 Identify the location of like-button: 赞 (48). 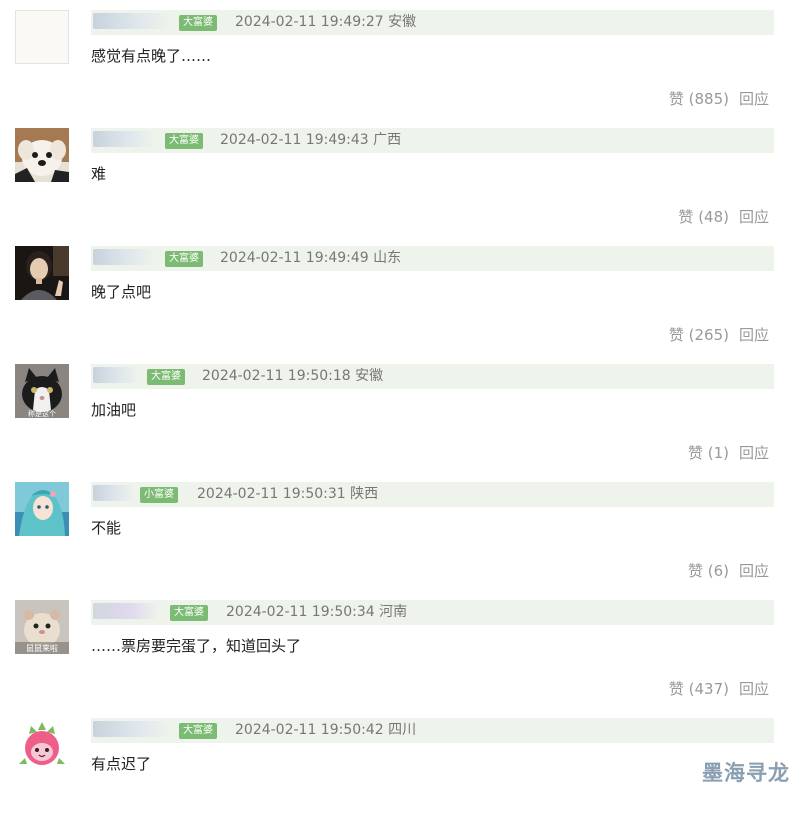
(703, 217).